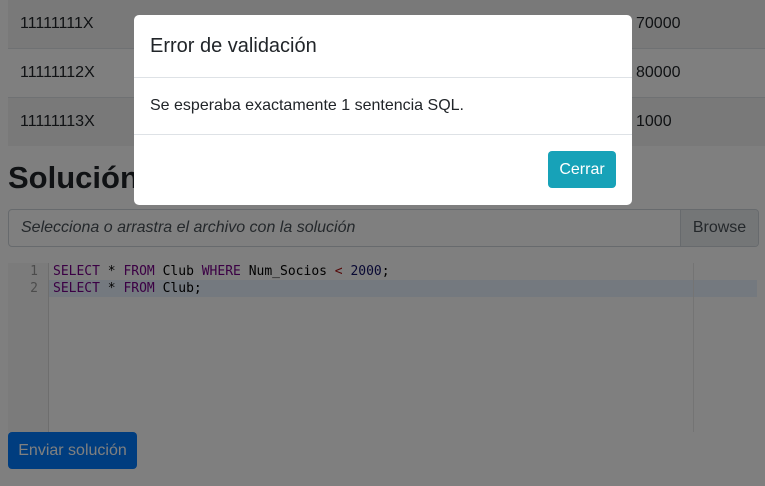  What do you see at coordinates (383, 106) in the screenshot?
I see `modal-message: Se esperaba exactamente 1 sentencia SQL.` at bounding box center [383, 106].